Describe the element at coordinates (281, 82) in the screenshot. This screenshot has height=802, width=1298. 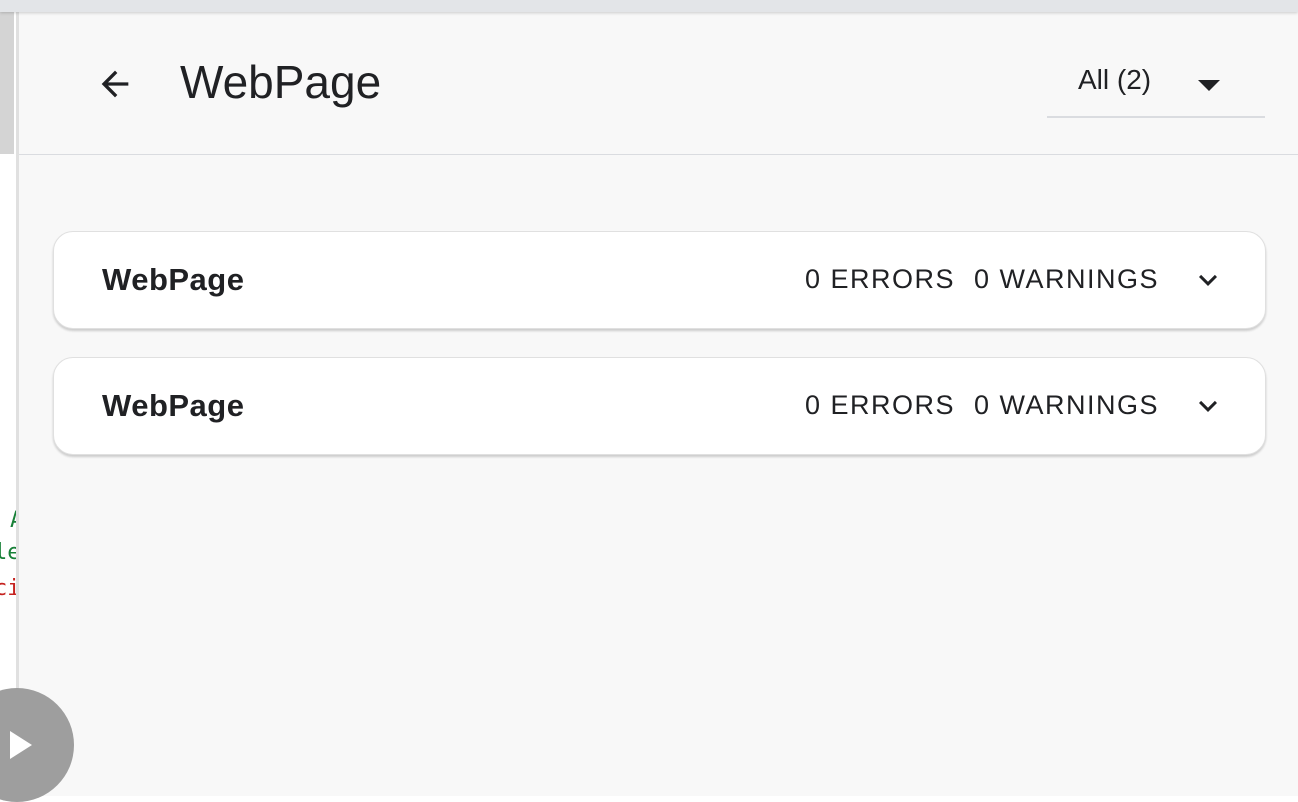
I see `page-title: WebPage` at that location.